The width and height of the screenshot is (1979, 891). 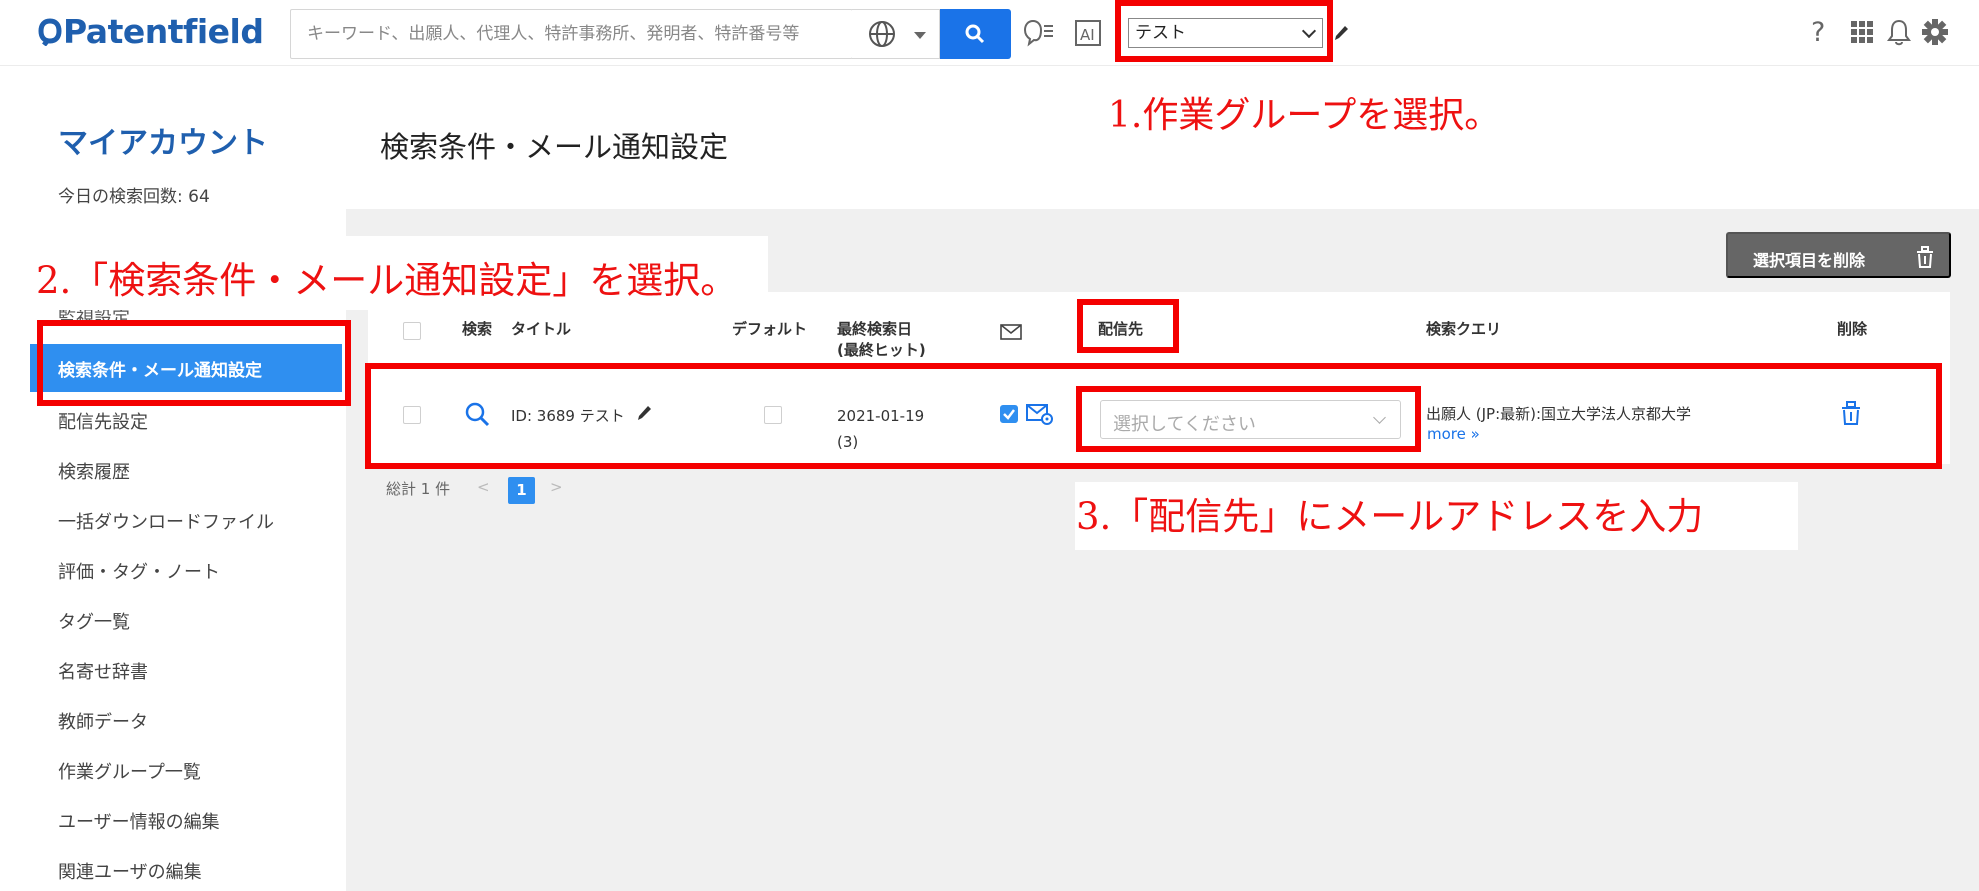 I want to click on sidebar-item-name-dictionary: 名寄せ辞書, so click(x=103, y=671).